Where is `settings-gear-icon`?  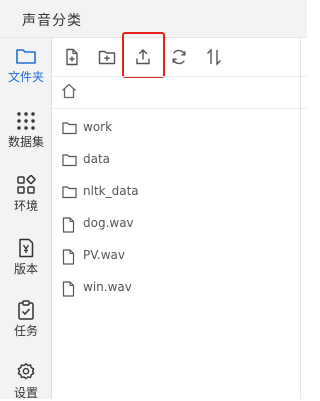 settings-gear-icon is located at coordinates (26, 371).